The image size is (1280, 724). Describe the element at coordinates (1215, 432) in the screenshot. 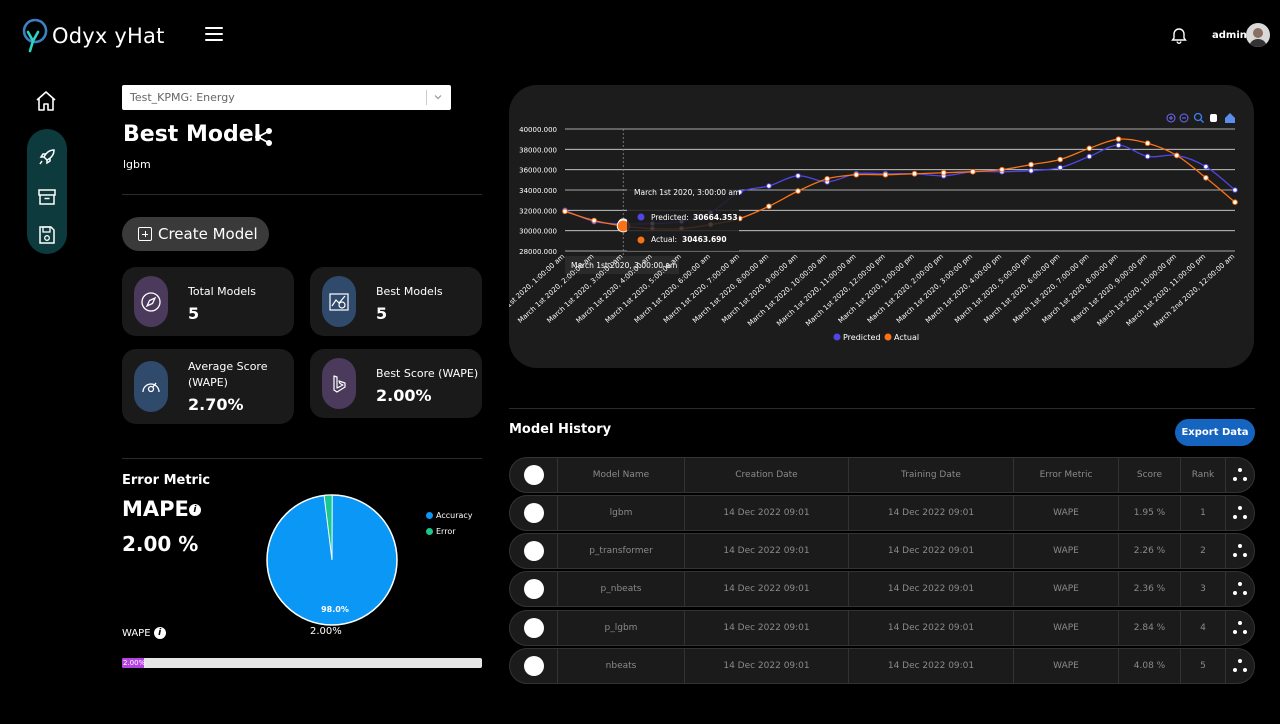

I see `export-data-button: Export Data` at that location.